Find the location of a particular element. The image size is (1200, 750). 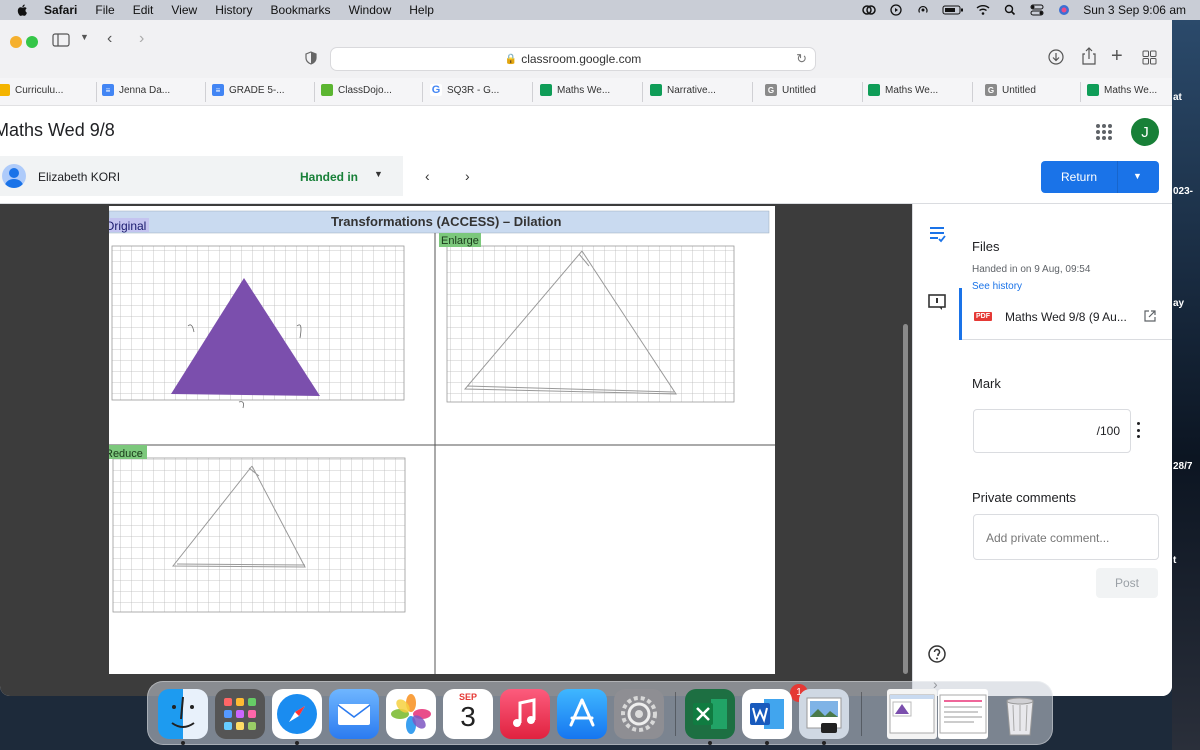

menu-view: View is located at coordinates (184, 10).